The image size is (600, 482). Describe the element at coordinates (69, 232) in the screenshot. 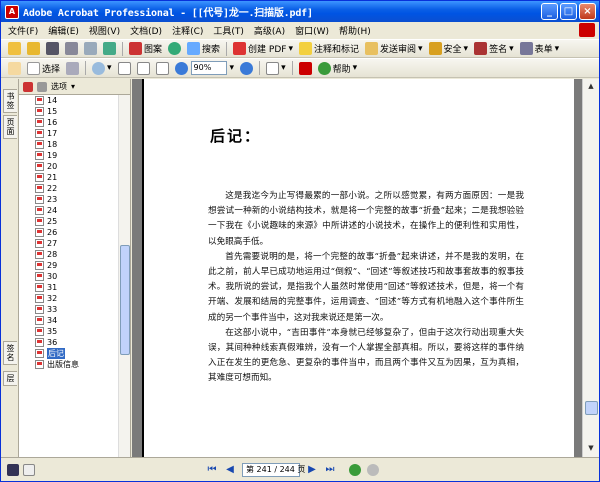

I see `bookmark-item: 26` at that location.